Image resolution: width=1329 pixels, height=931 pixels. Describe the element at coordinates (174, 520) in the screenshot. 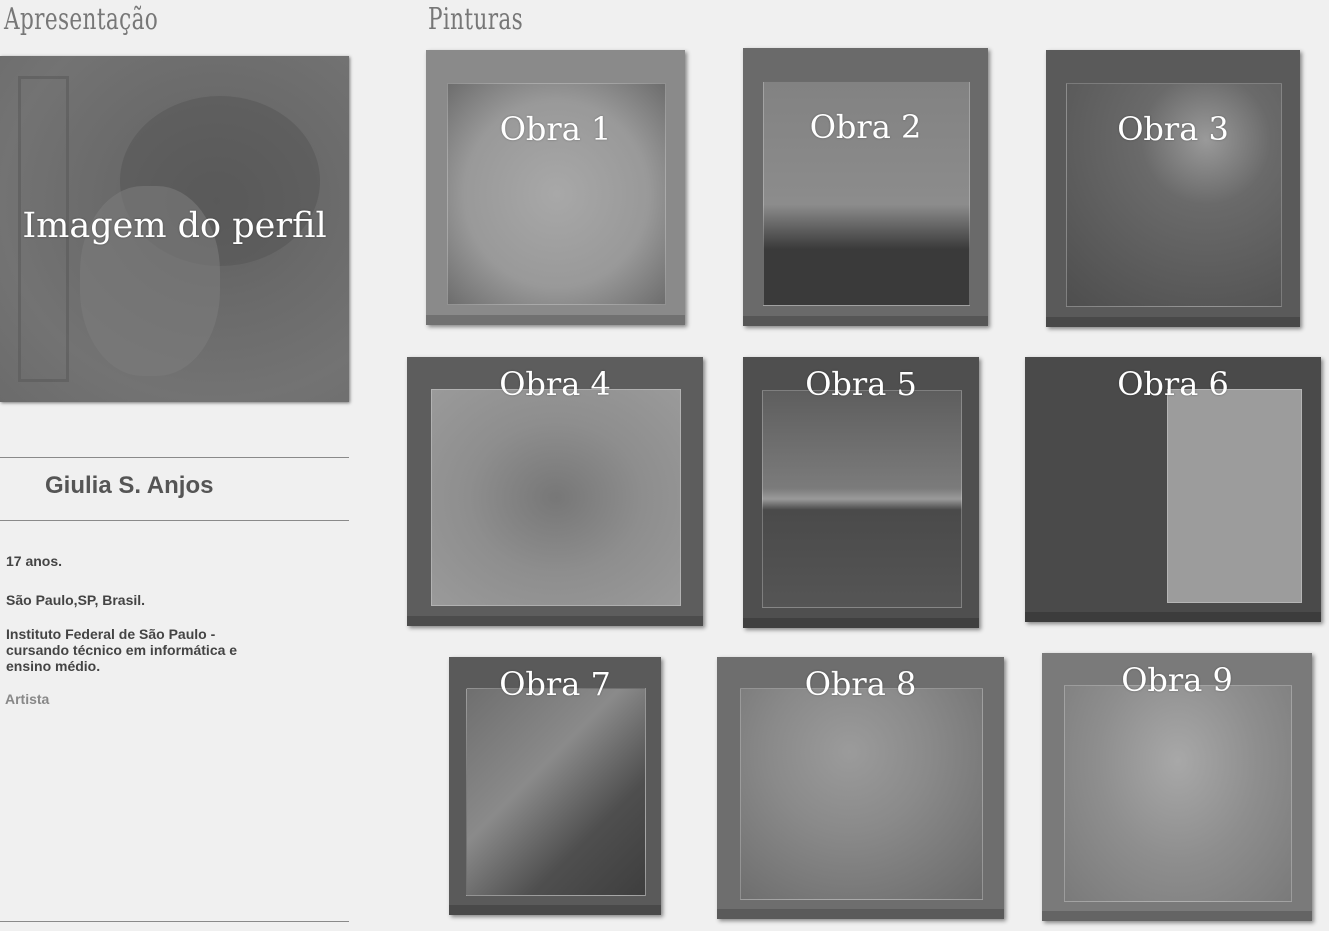

I see `divider-bottom` at that location.